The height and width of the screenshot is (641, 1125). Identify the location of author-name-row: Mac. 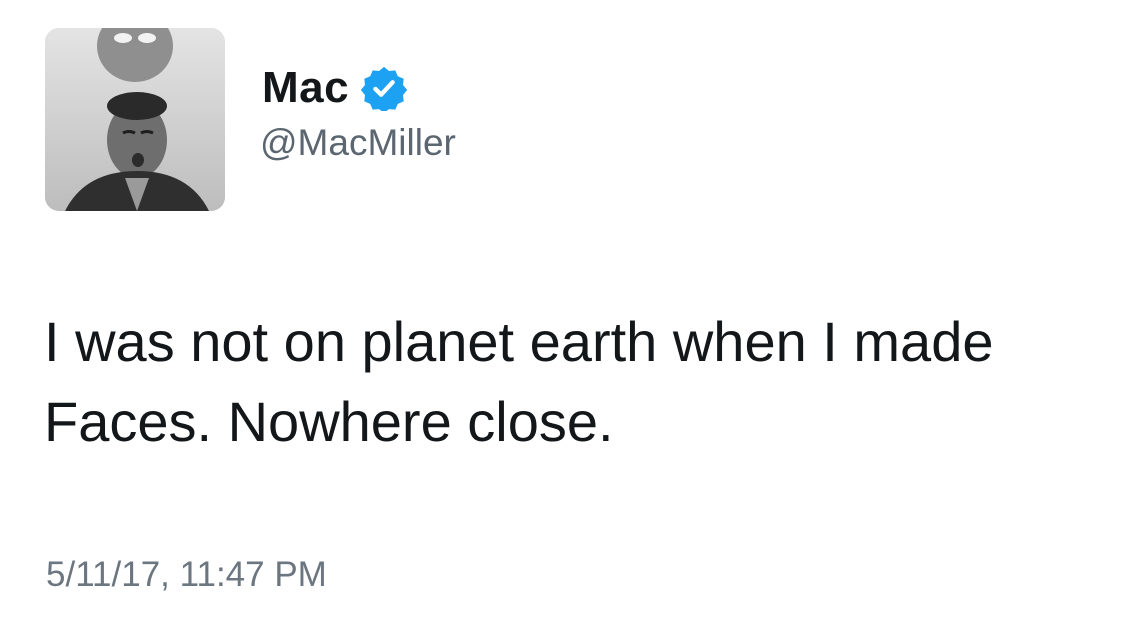
(335, 88).